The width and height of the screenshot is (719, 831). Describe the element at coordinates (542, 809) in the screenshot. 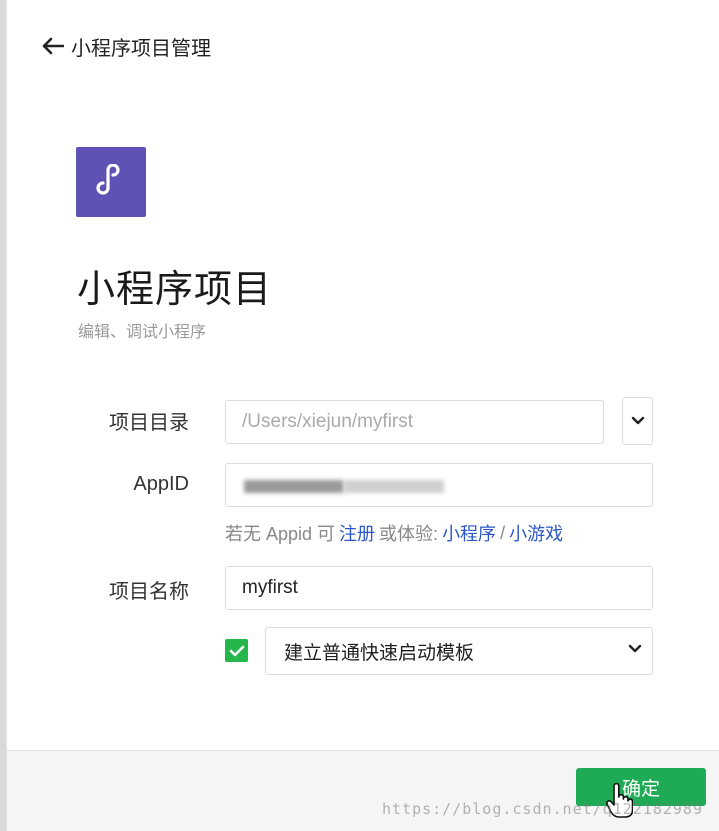

I see `watermark: https://blog.csdn.net/q122182989` at that location.